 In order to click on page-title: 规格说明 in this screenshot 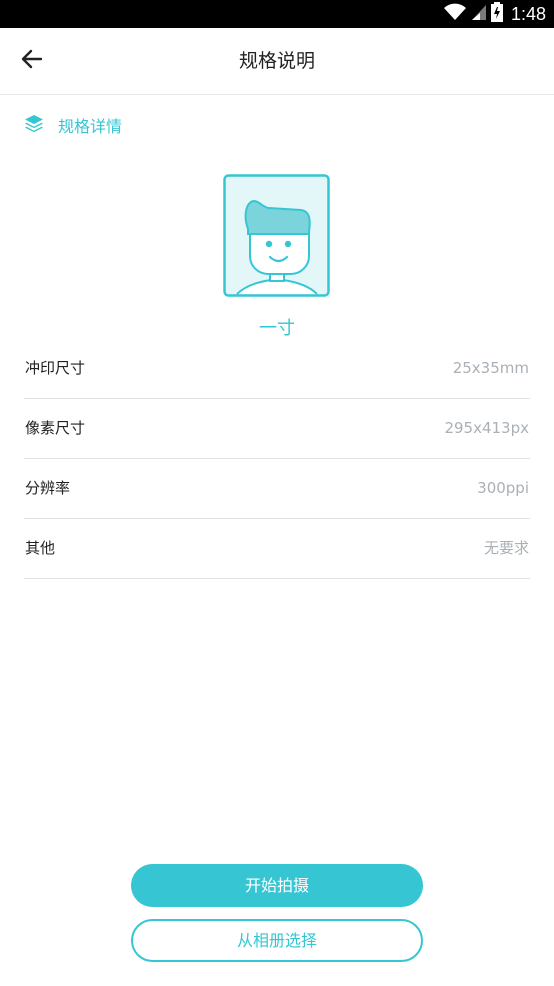, I will do `click(276, 61)`.